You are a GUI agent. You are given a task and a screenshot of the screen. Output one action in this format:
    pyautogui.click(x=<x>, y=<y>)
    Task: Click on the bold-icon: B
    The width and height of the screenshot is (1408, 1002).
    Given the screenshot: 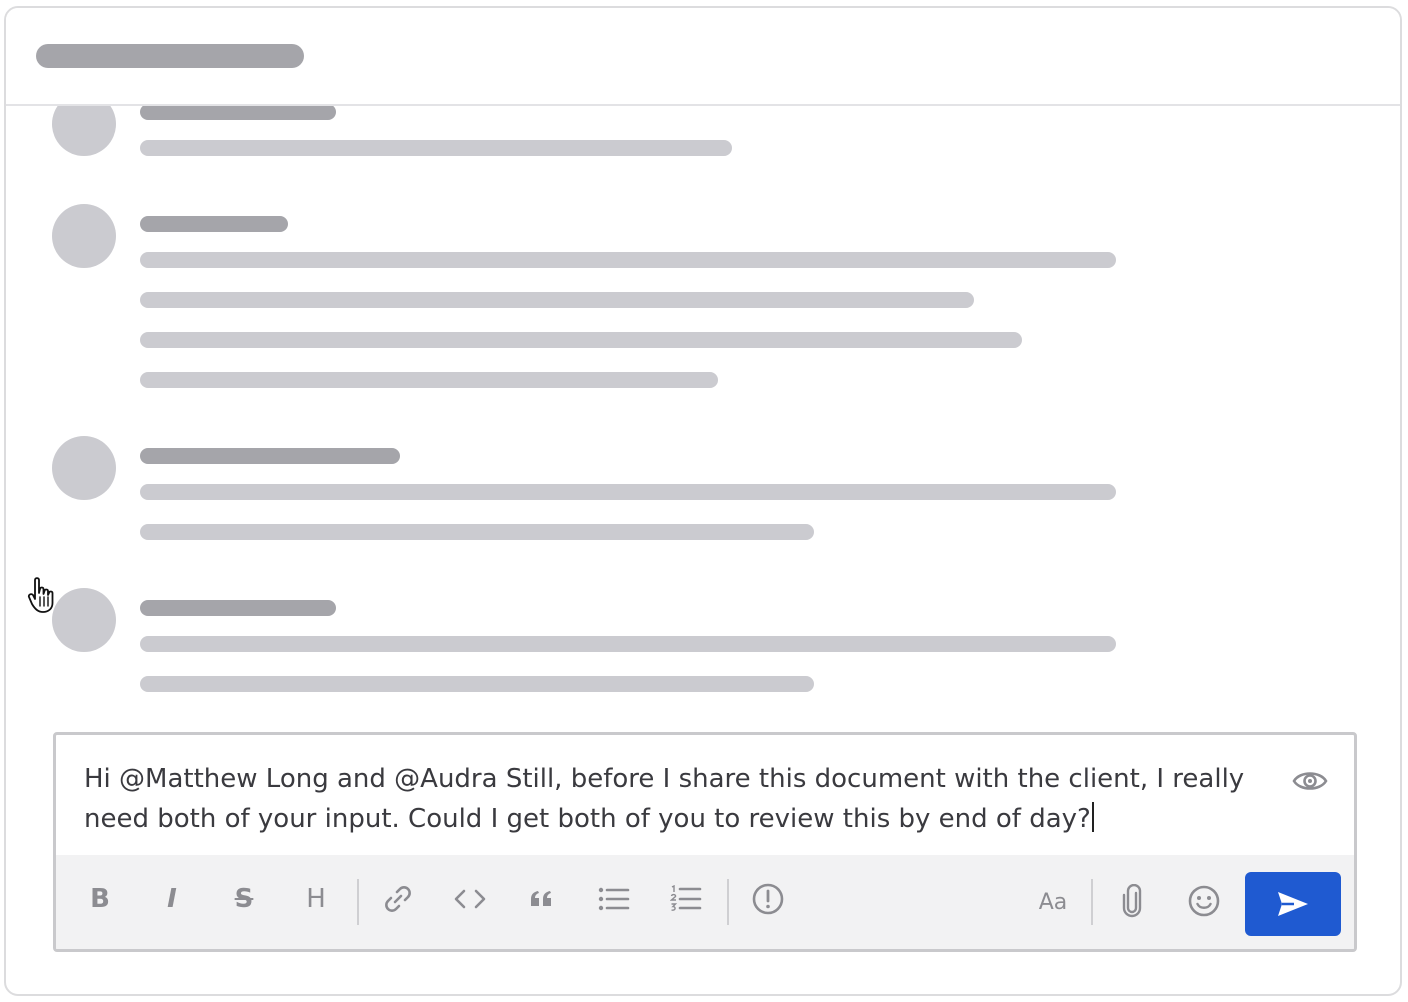 What is the action you would take?
    pyautogui.click(x=100, y=899)
    